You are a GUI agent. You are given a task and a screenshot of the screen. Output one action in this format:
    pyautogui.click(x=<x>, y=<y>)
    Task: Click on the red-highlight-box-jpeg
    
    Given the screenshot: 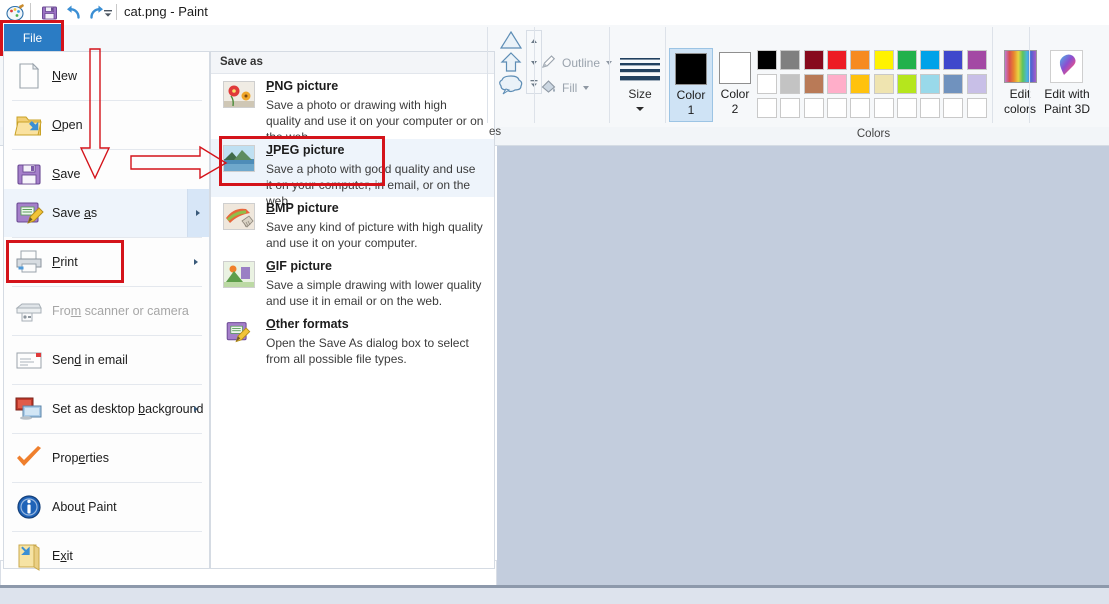 What is the action you would take?
    pyautogui.click(x=302, y=161)
    